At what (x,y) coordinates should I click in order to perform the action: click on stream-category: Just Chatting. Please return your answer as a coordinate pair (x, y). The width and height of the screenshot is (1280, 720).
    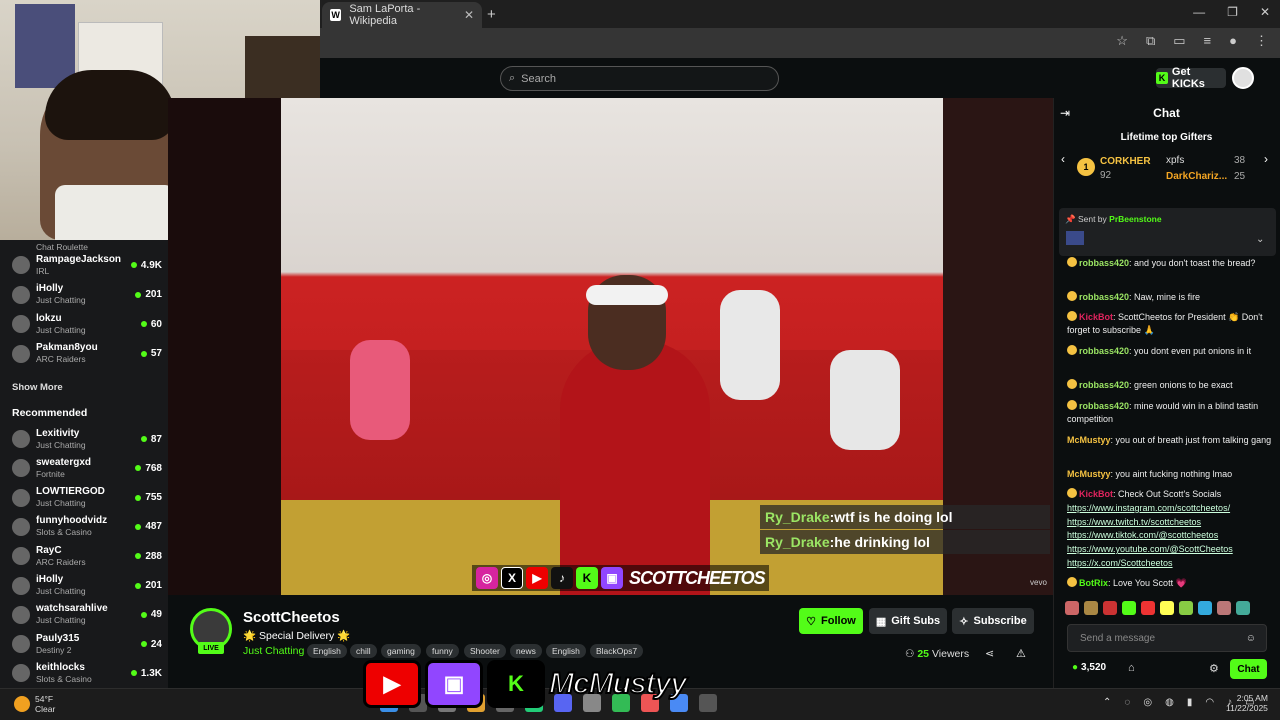
    Looking at the image, I should click on (273, 651).